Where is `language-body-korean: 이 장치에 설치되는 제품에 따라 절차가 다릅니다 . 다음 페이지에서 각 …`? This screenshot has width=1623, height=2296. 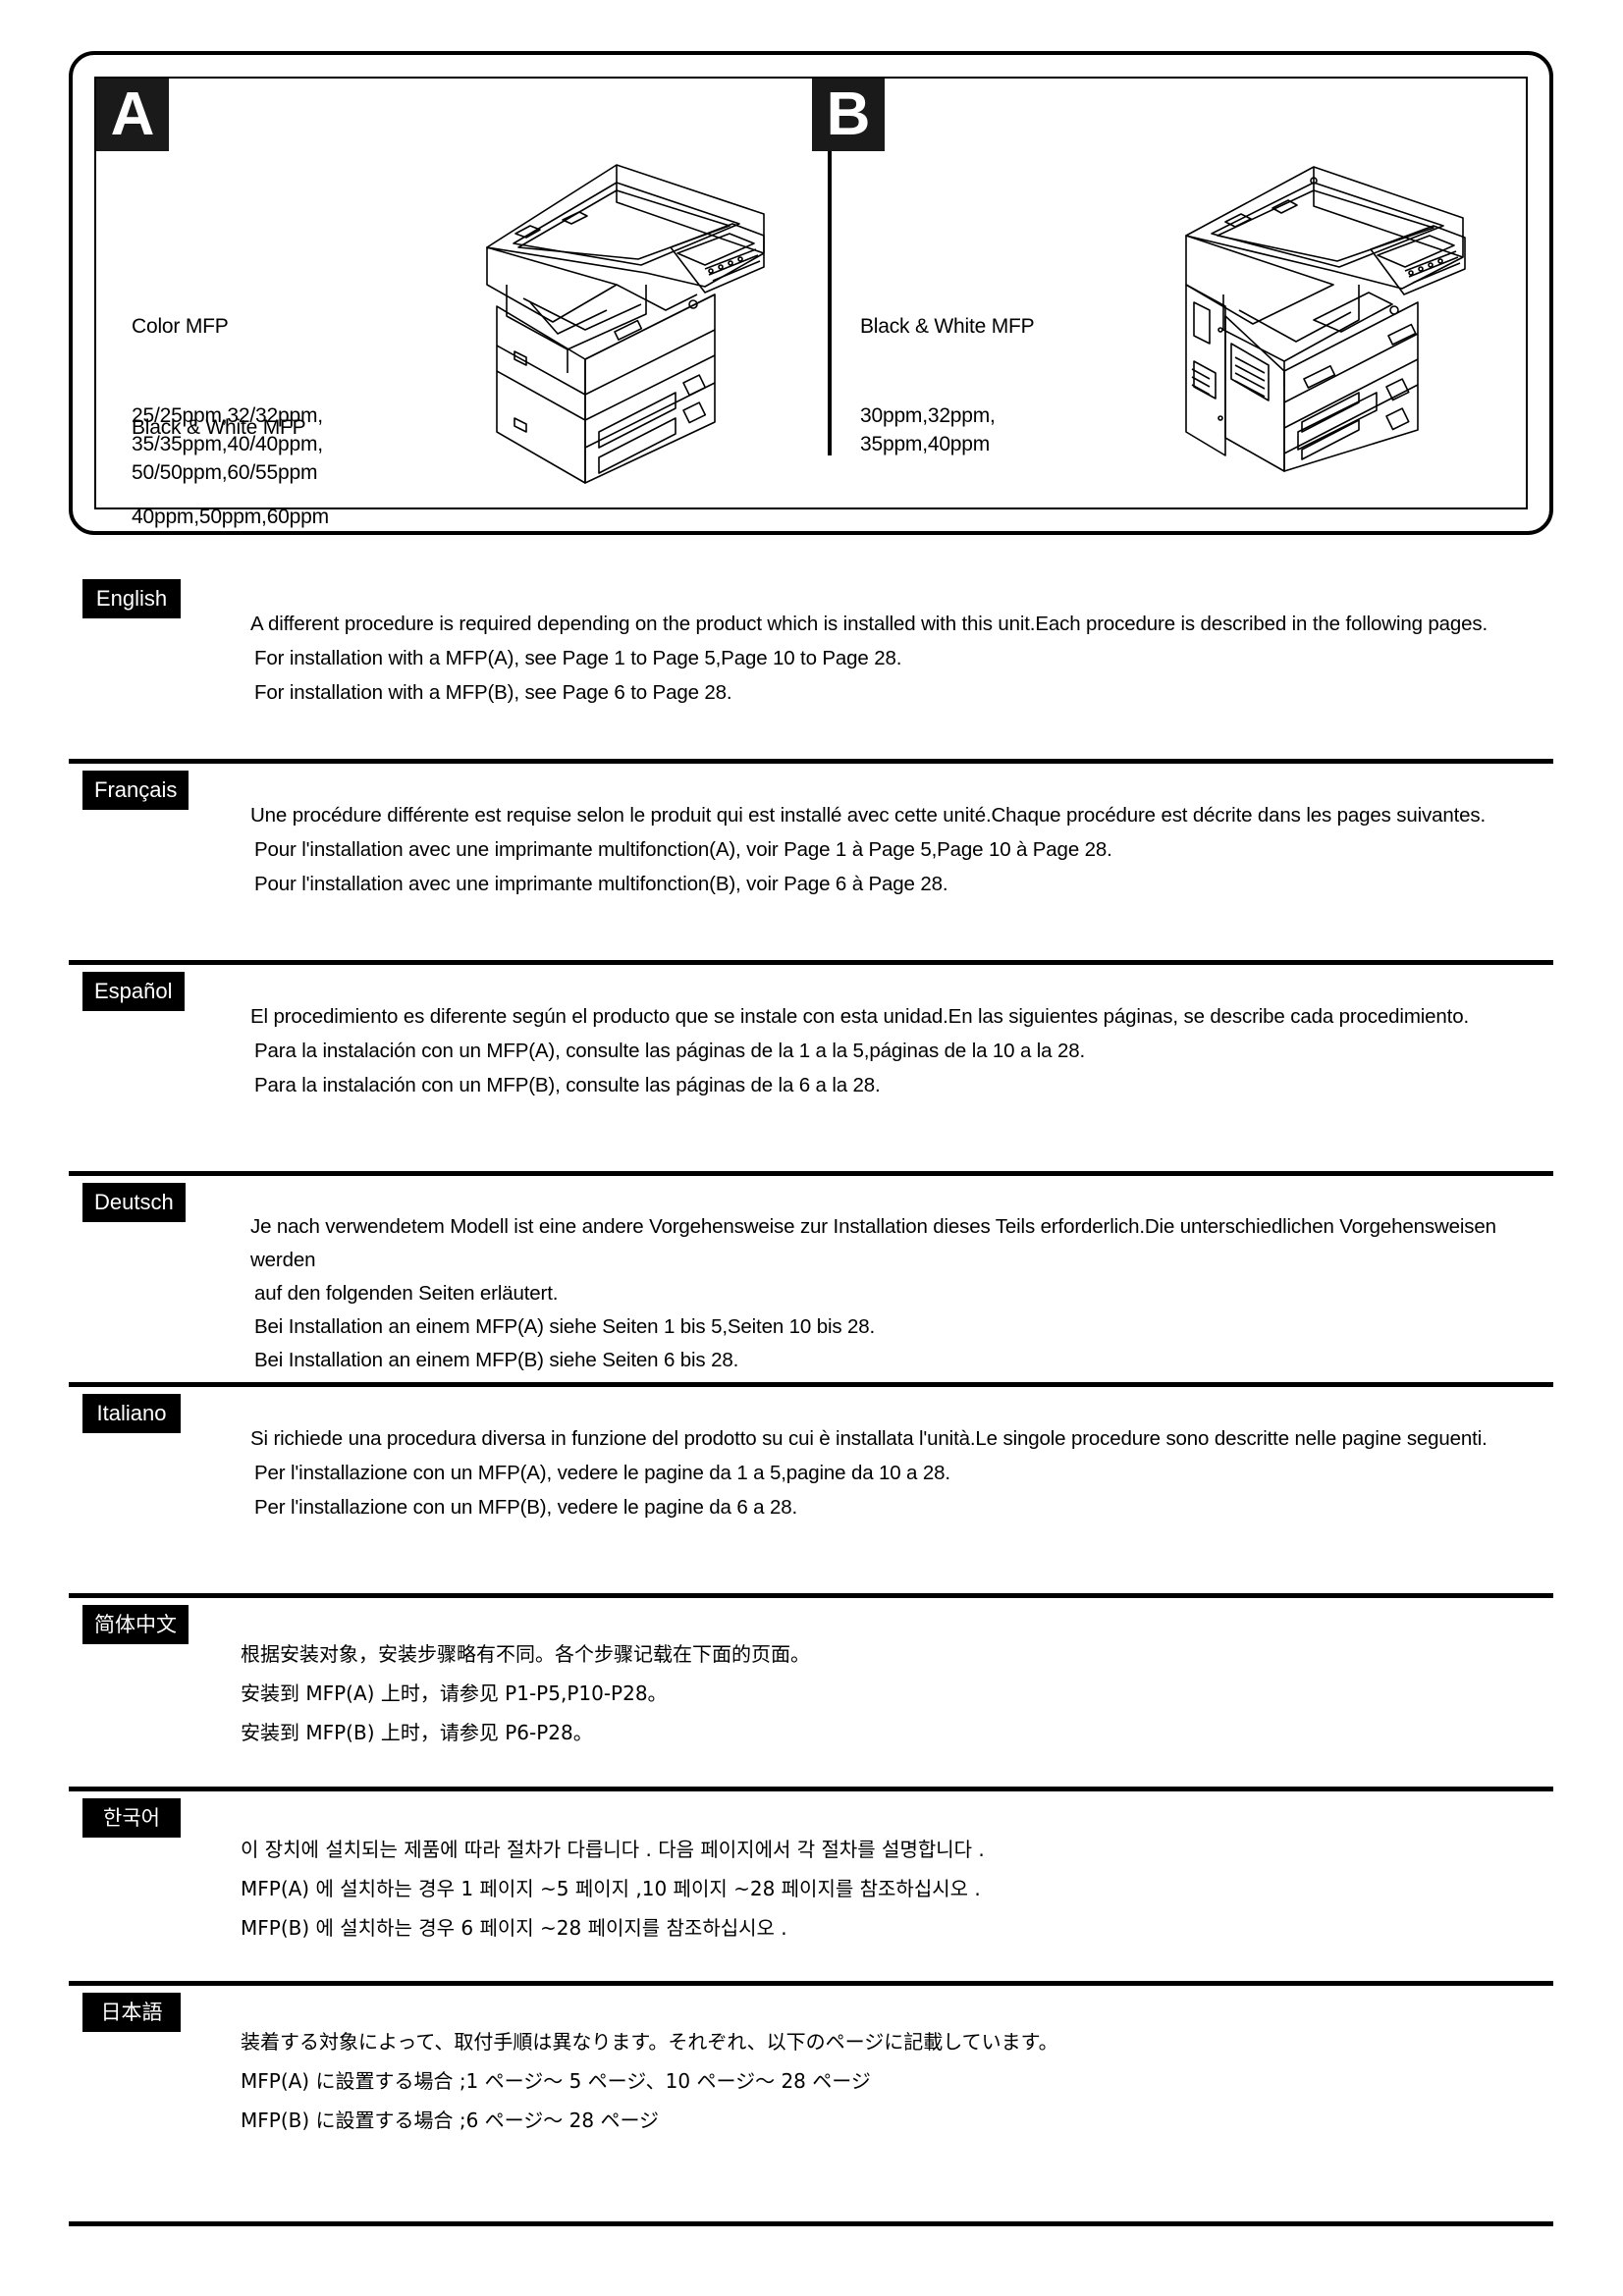
language-body-korean: 이 장치에 설치되는 제품에 따라 절차가 다릅니다 . 다음 페이지에서 각 … is located at coordinates (893, 1889).